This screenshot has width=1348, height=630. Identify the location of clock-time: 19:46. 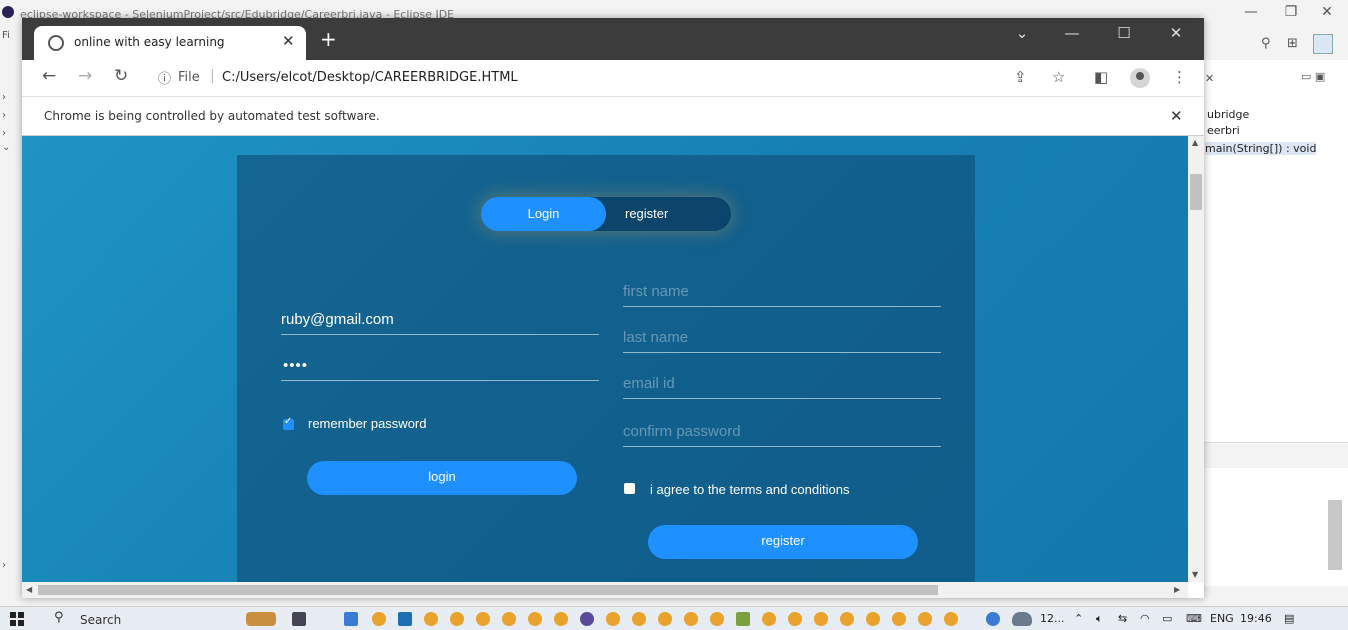
(1256, 618).